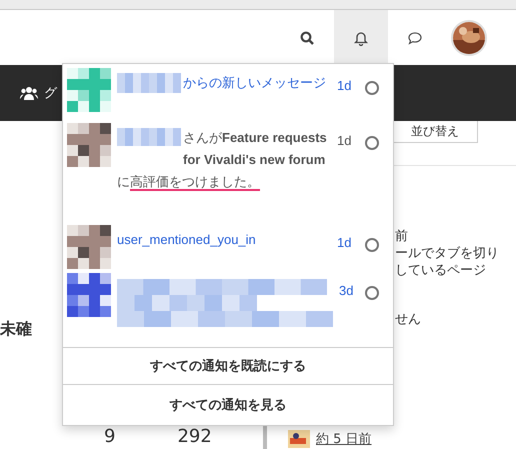 The height and width of the screenshot is (449, 516). I want to click on post-text: 前, so click(402, 236).